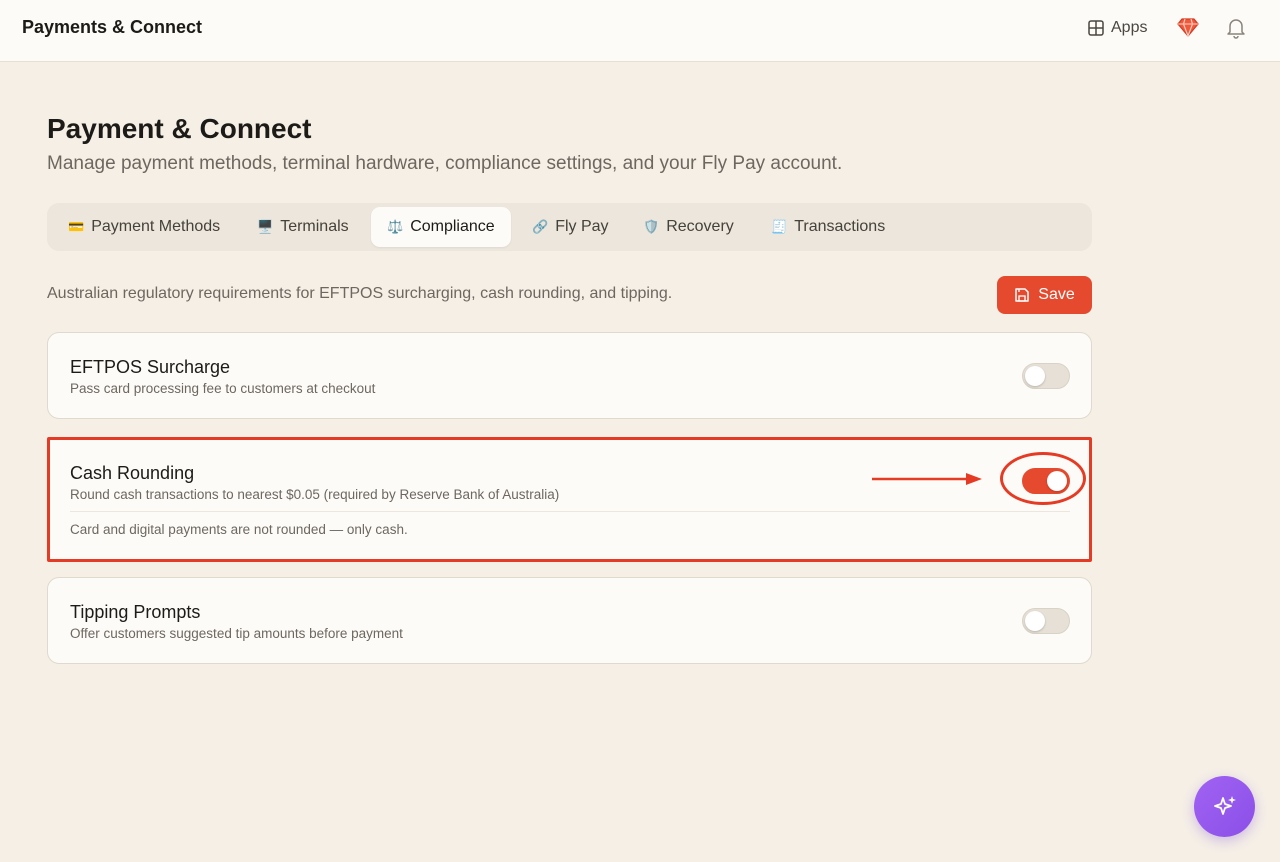 This screenshot has width=1280, height=862. What do you see at coordinates (156, 226) in the screenshot?
I see `tab-label: Payment Methods` at bounding box center [156, 226].